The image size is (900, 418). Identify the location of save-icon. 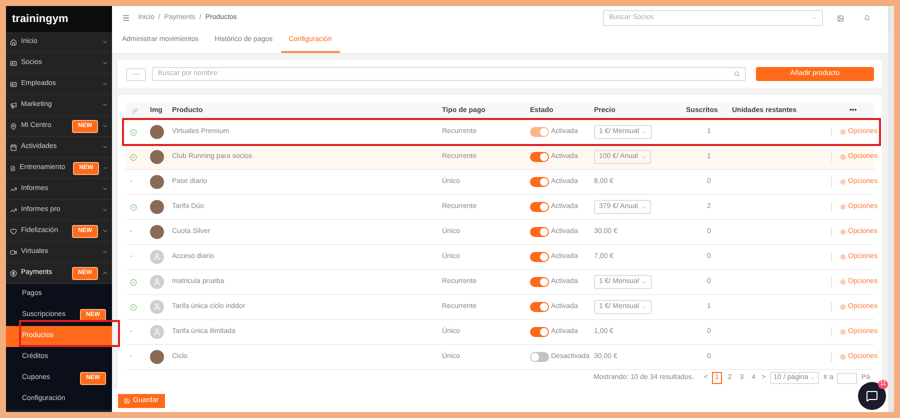
(127, 401).